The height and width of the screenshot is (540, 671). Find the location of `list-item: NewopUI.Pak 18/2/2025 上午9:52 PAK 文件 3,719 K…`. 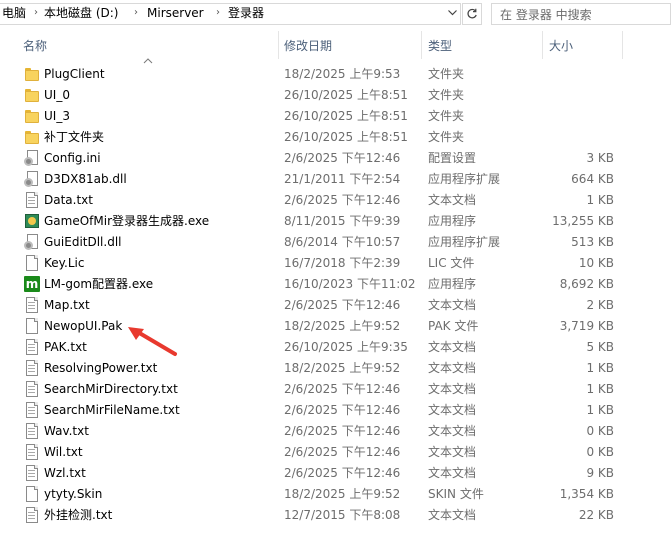

list-item: NewopUI.Pak 18/2/2025 上午9:52 PAK 文件 3,719 K… is located at coordinates (325, 326).